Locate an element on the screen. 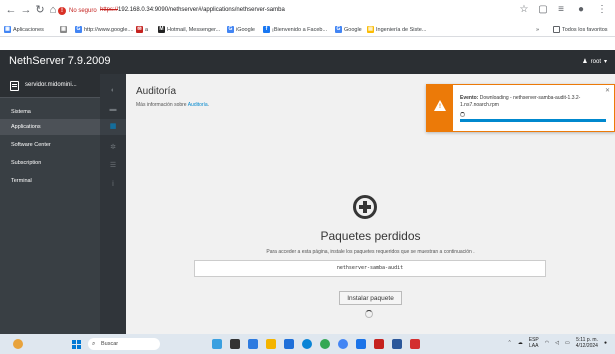 This screenshot has width=615, height=354. more-bookmarks-button: » is located at coordinates (537, 29).